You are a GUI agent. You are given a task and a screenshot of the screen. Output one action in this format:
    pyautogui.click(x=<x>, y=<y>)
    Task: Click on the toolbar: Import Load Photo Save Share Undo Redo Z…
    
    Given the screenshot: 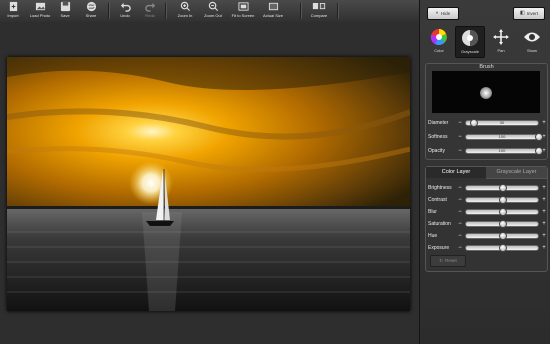 What is the action you would take?
    pyautogui.click(x=209, y=11)
    